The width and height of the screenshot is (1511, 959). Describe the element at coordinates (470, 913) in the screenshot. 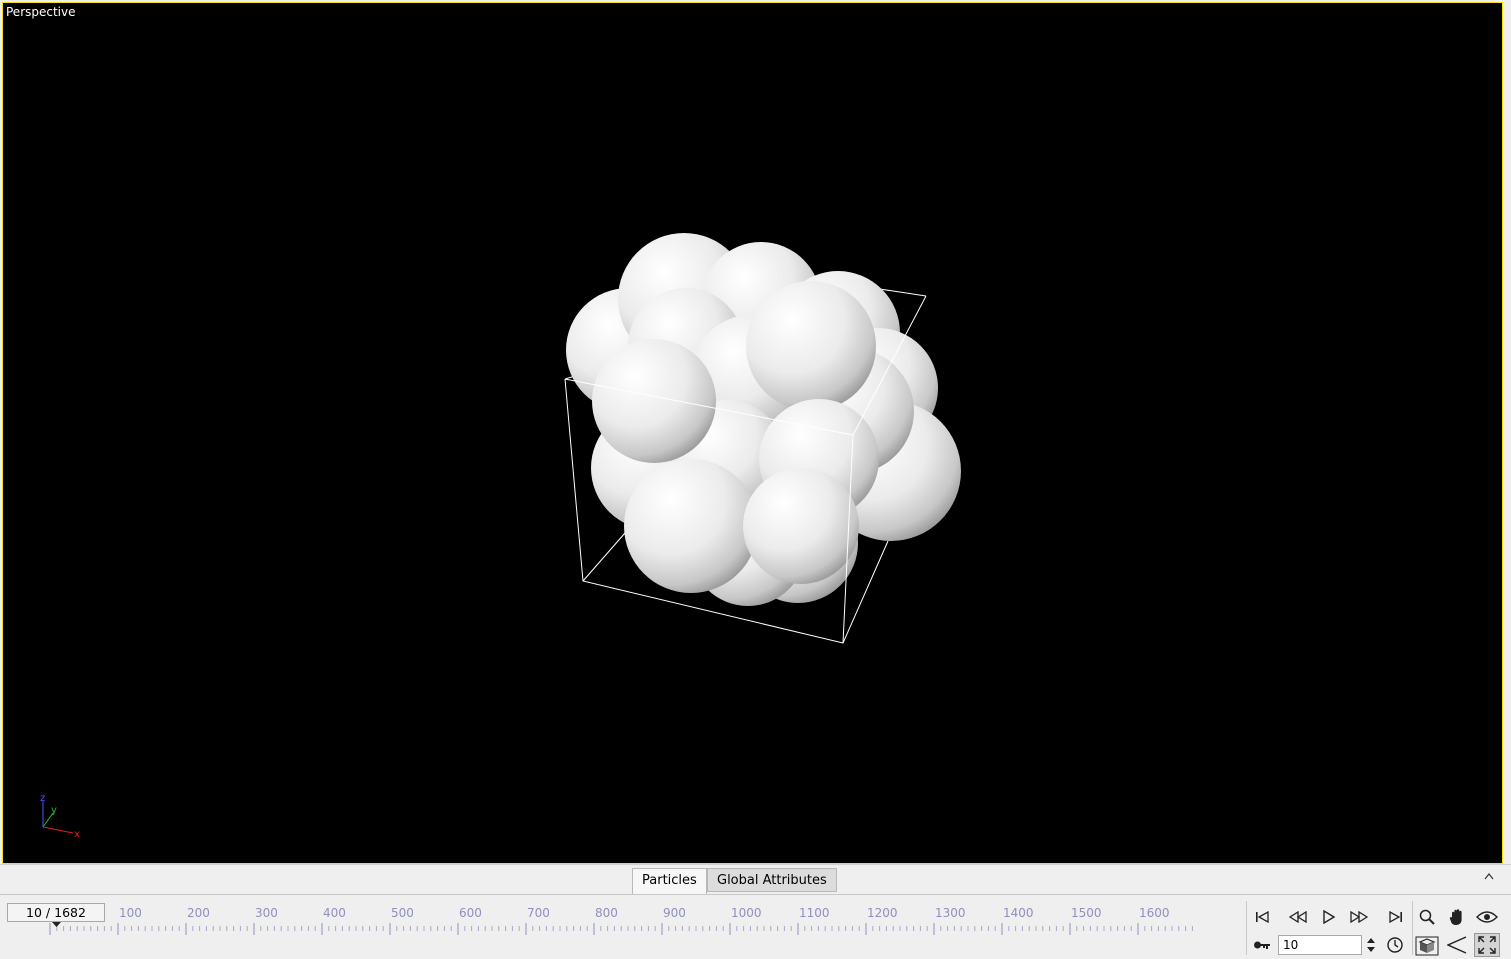

I see `timeline-tick-label: 600` at that location.